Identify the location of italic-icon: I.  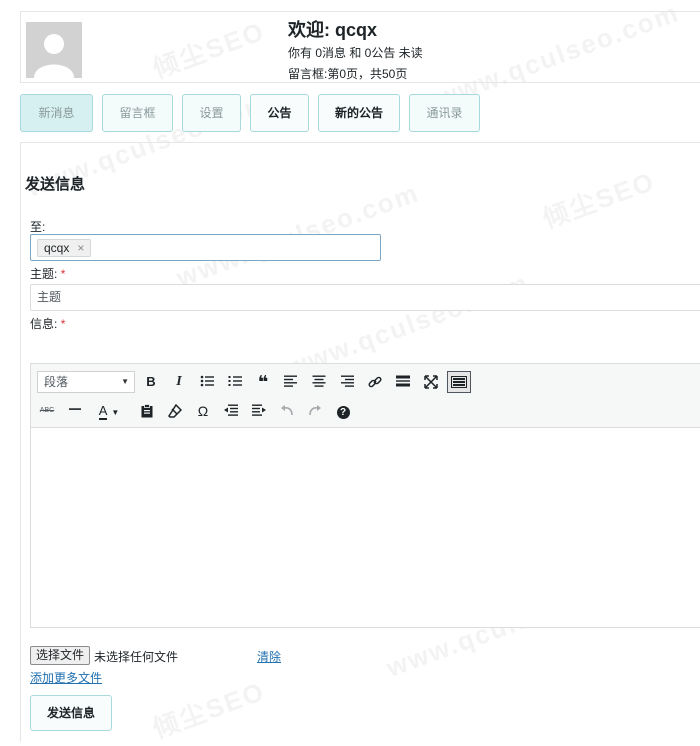
(179, 382).